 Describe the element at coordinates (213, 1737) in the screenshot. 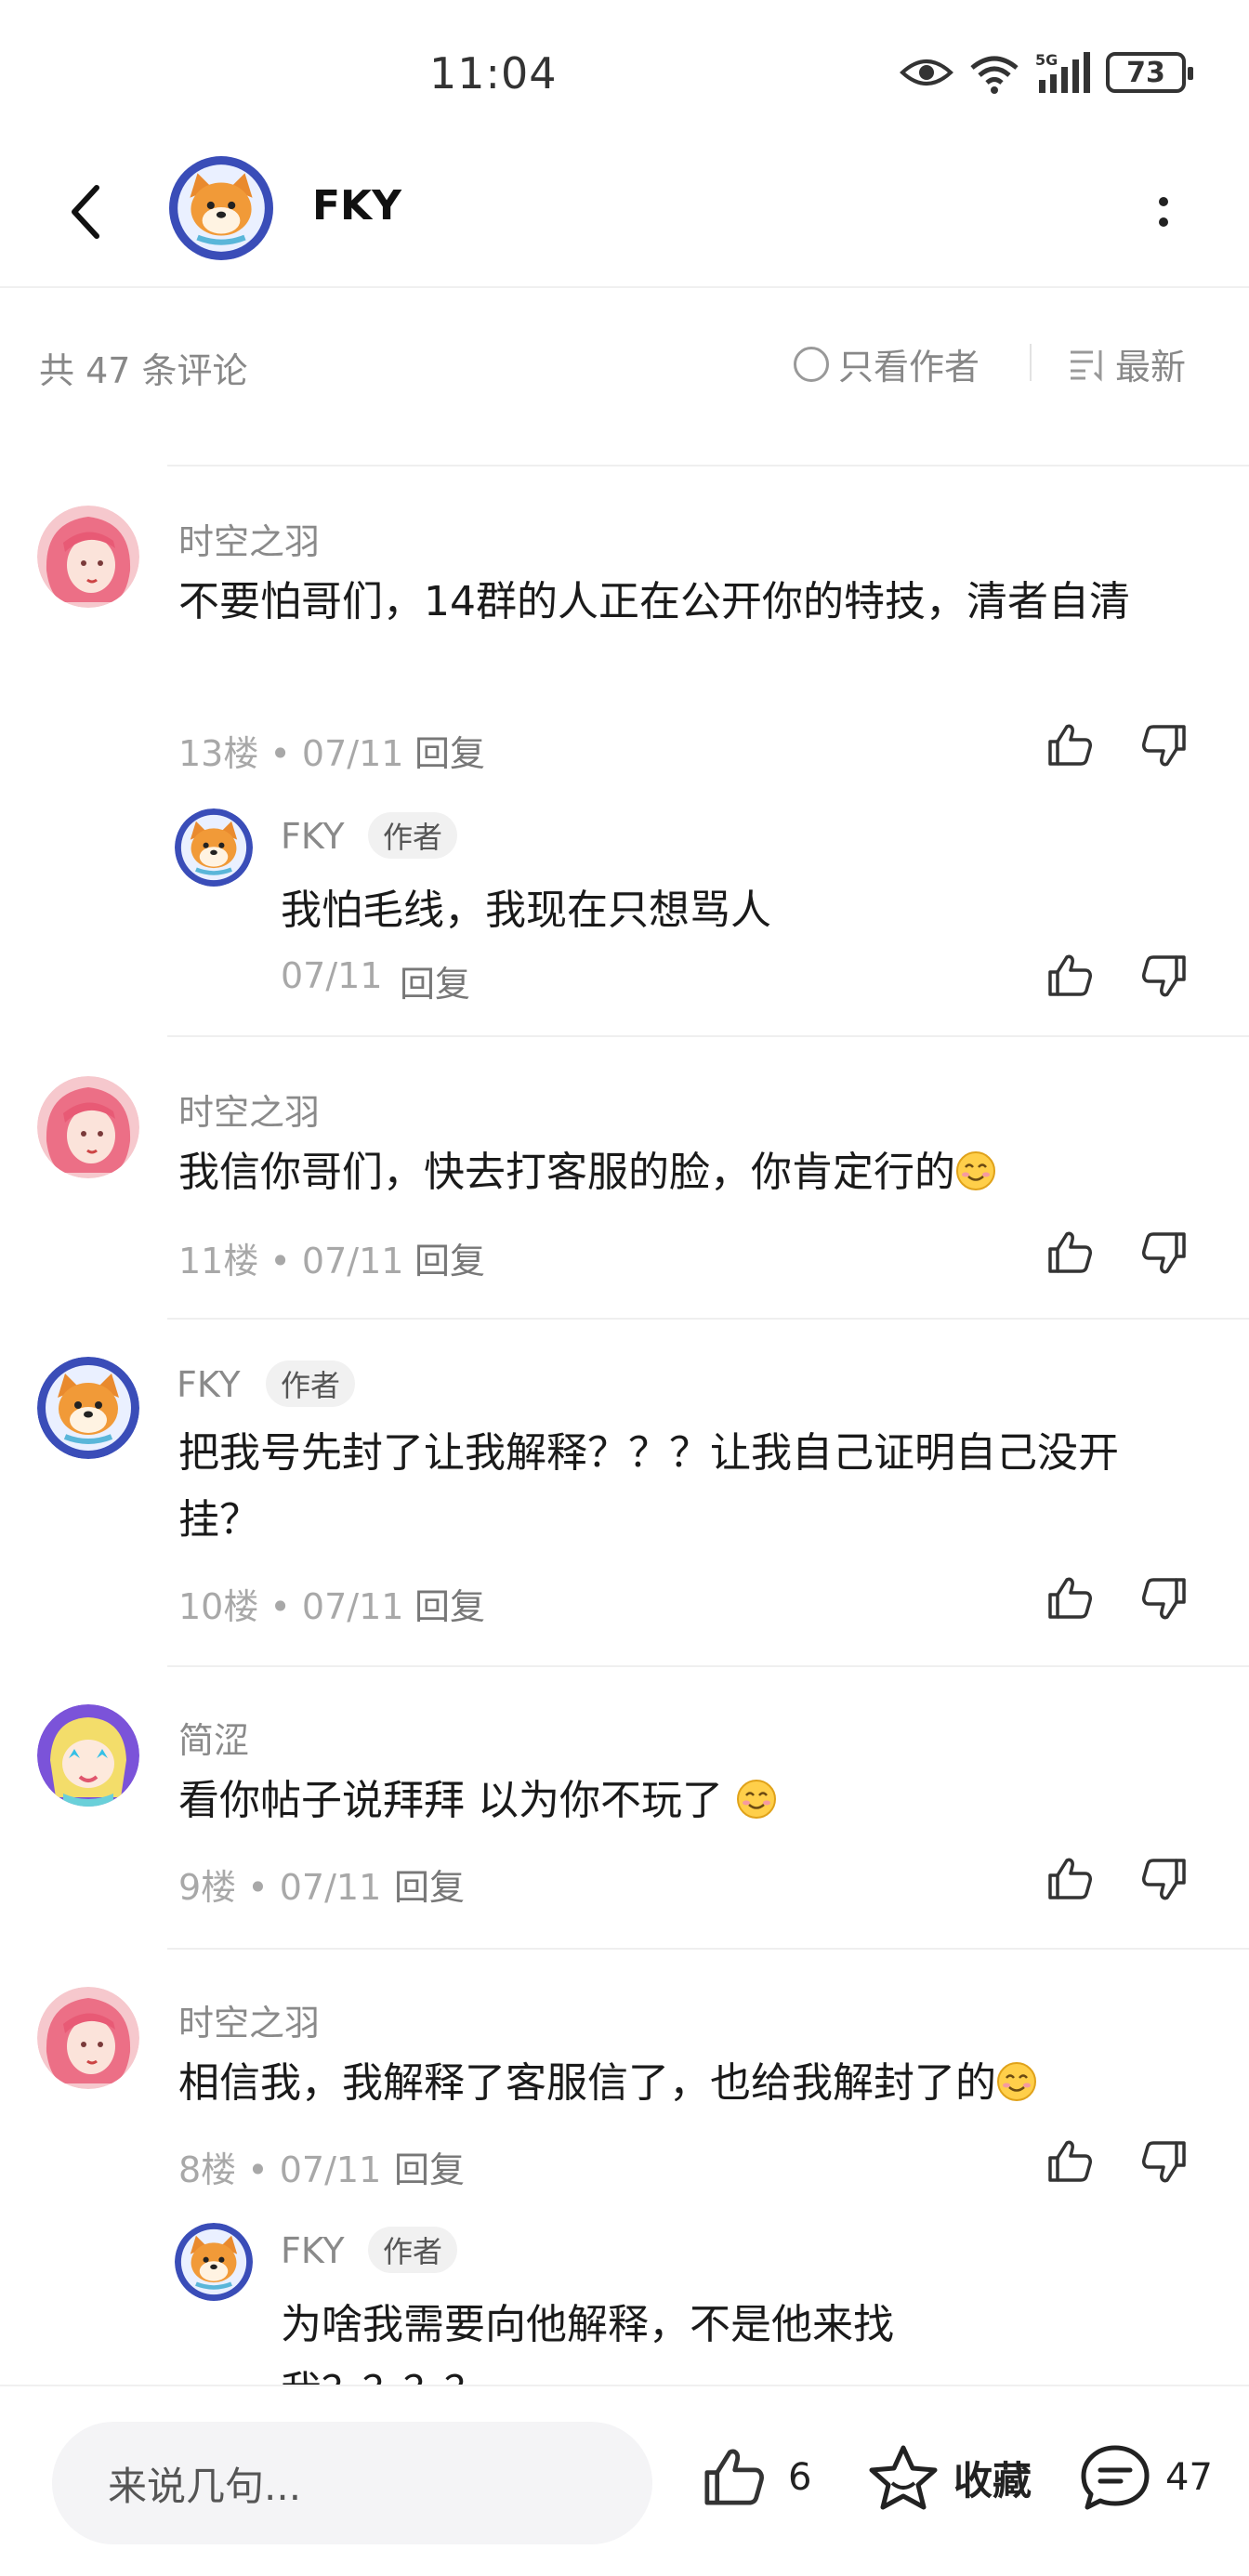

I see `comment-username: 简涩` at that location.